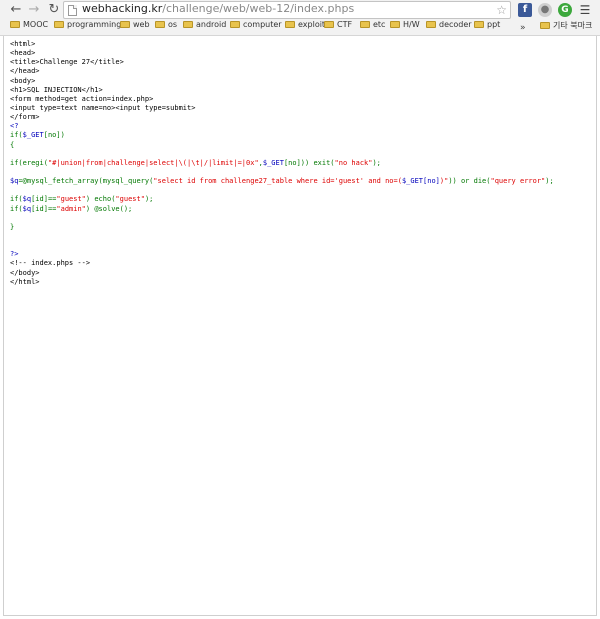 This screenshot has height=619, width=600. Describe the element at coordinates (282, 282) in the screenshot. I see `source-line: </html>` at that location.